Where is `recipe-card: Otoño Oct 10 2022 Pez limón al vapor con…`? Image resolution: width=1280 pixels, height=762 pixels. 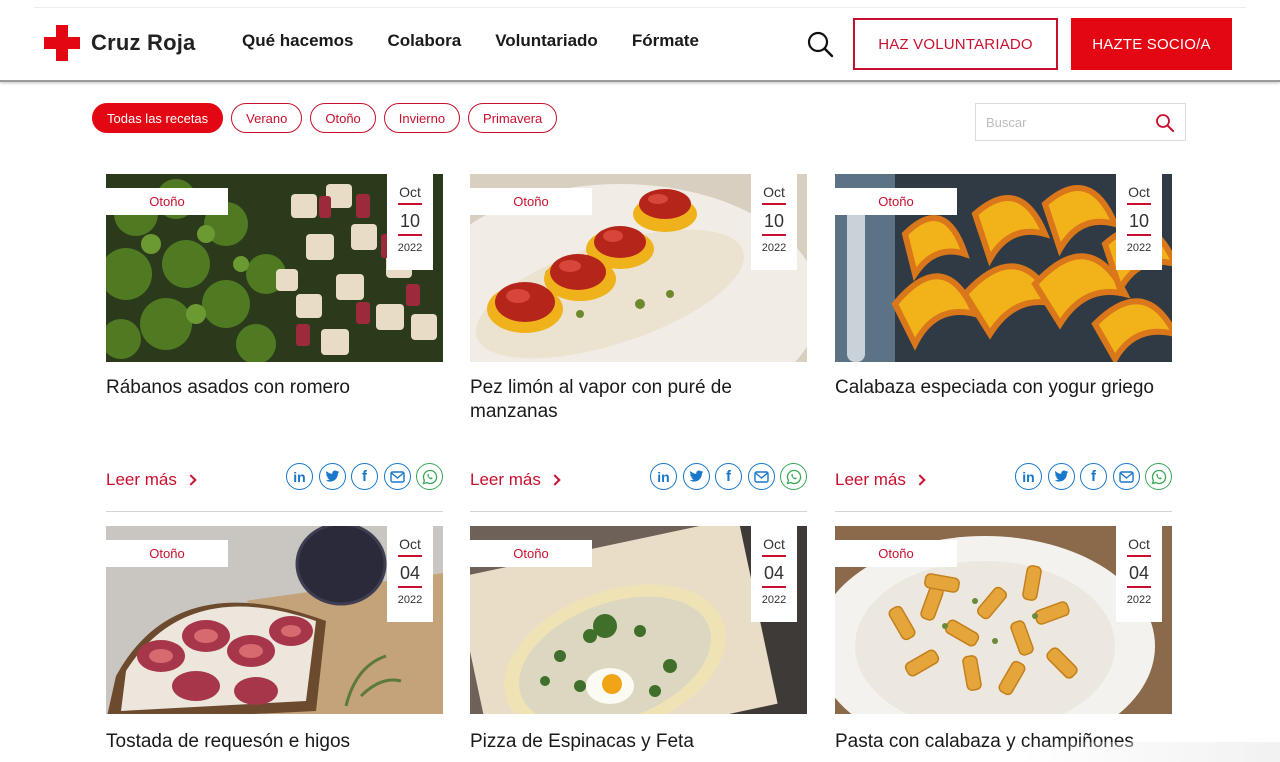 recipe-card: Otoño Oct 10 2022 Pez limón al vapor con… is located at coordinates (638, 343).